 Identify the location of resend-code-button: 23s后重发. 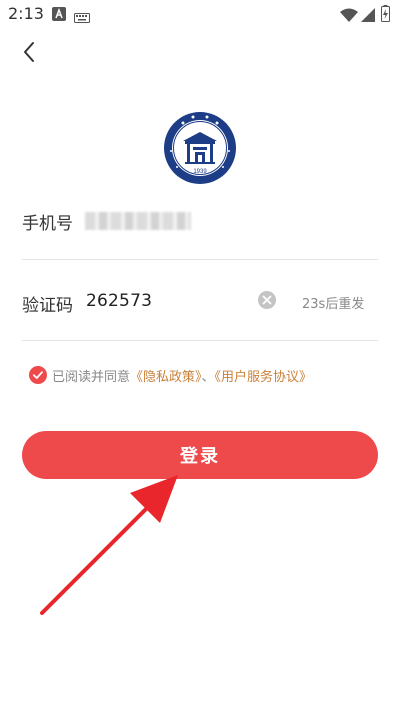
(333, 302).